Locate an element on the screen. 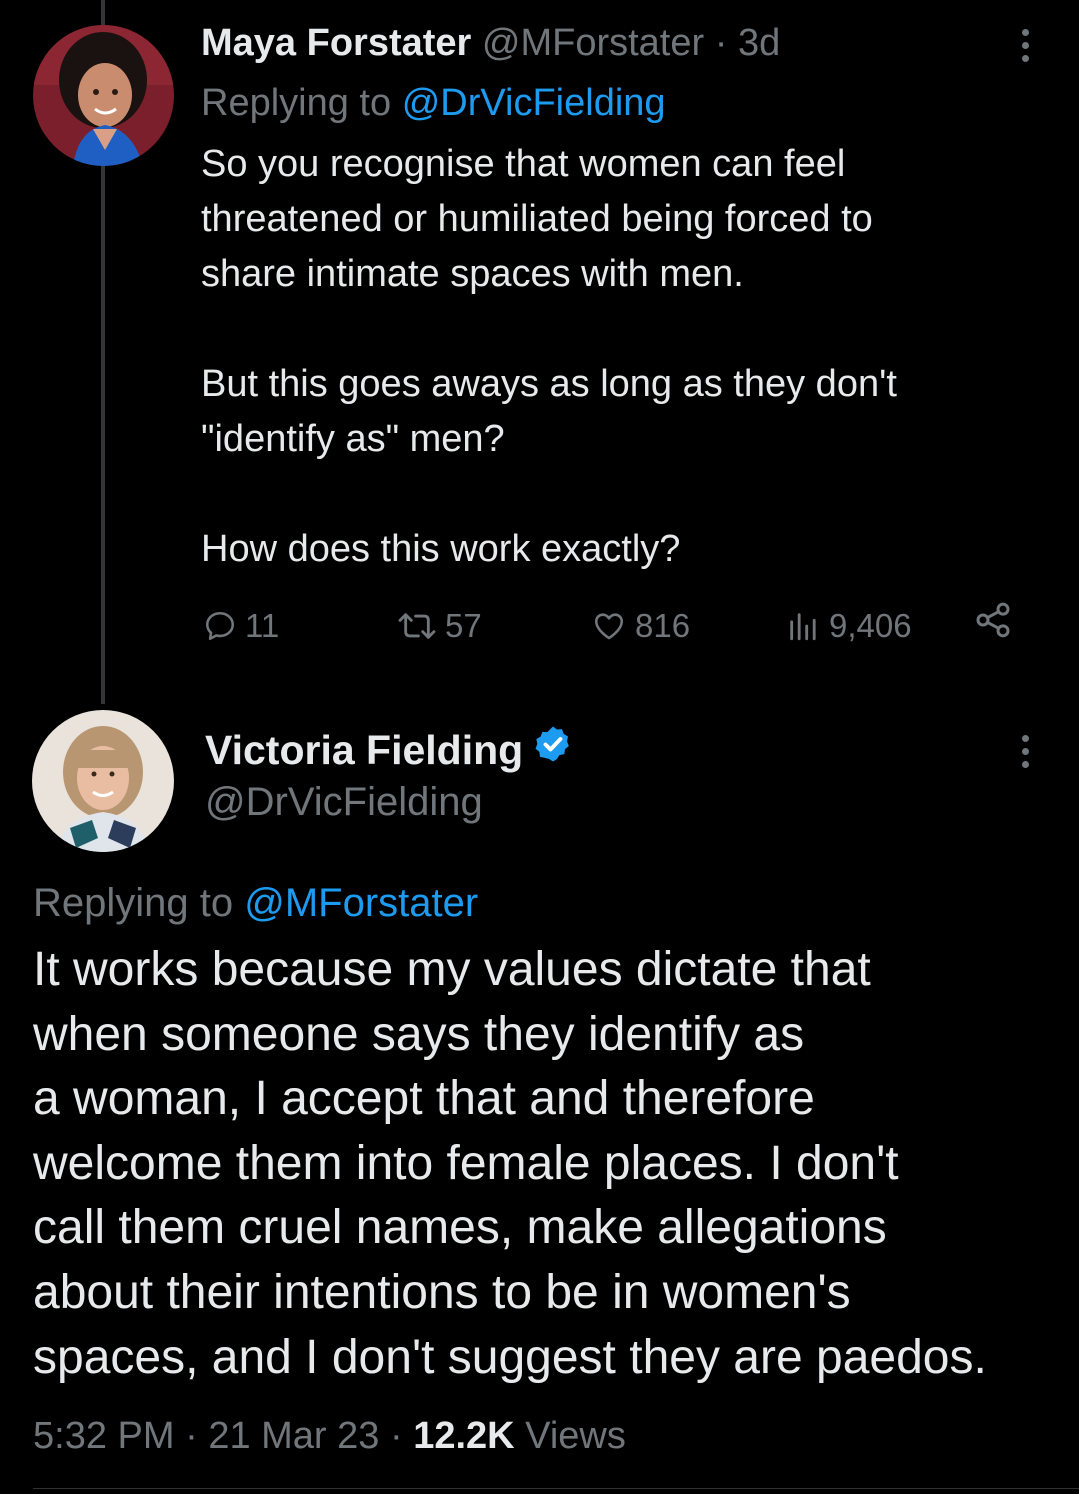 Image resolution: width=1079 pixels, height=1494 pixels. views-count: 12.2K is located at coordinates (464, 1436).